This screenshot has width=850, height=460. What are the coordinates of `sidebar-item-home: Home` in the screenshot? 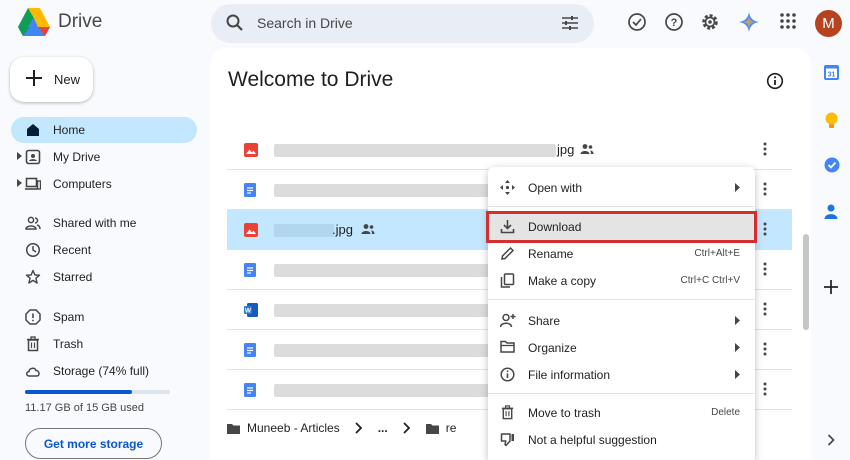 It's located at (104, 130).